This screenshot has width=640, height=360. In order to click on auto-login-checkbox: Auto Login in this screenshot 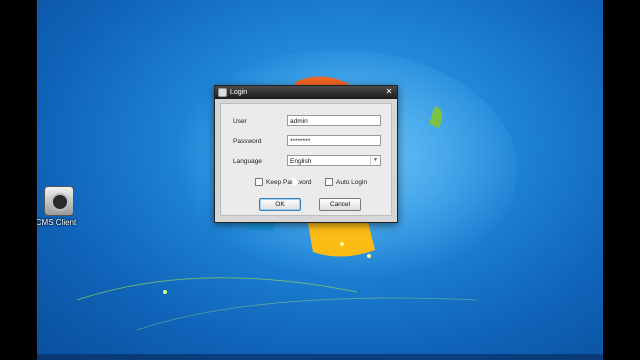, I will do `click(346, 182)`.